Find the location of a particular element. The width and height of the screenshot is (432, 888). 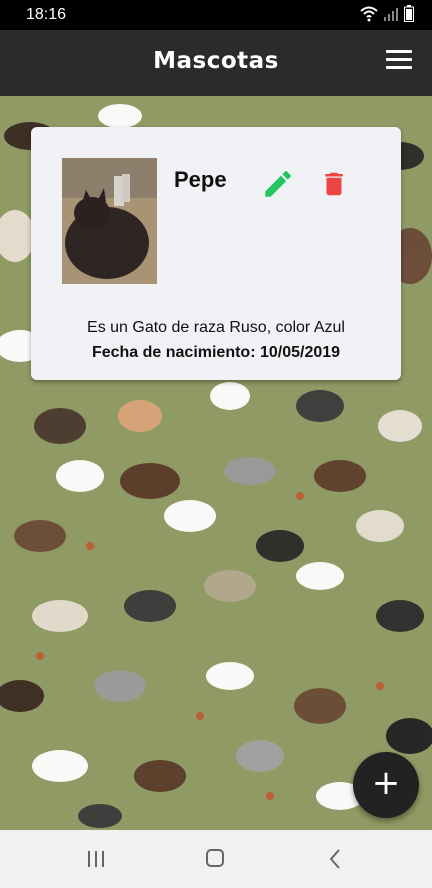

recent-apps-button is located at coordinates (96, 859).